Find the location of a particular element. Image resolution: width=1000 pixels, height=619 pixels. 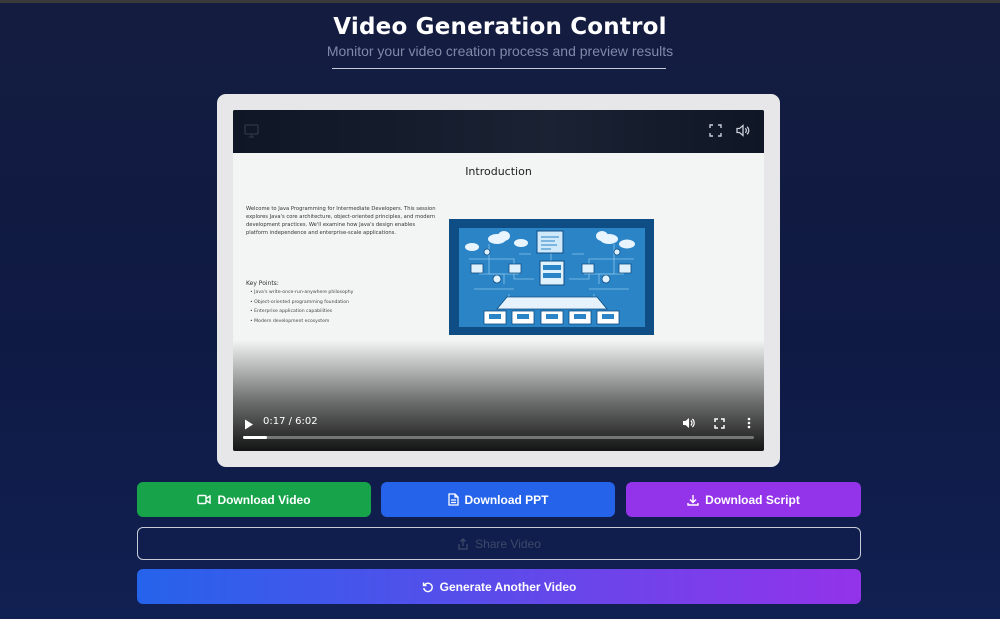

key-points-heading: Key Points: is located at coordinates (262, 283).